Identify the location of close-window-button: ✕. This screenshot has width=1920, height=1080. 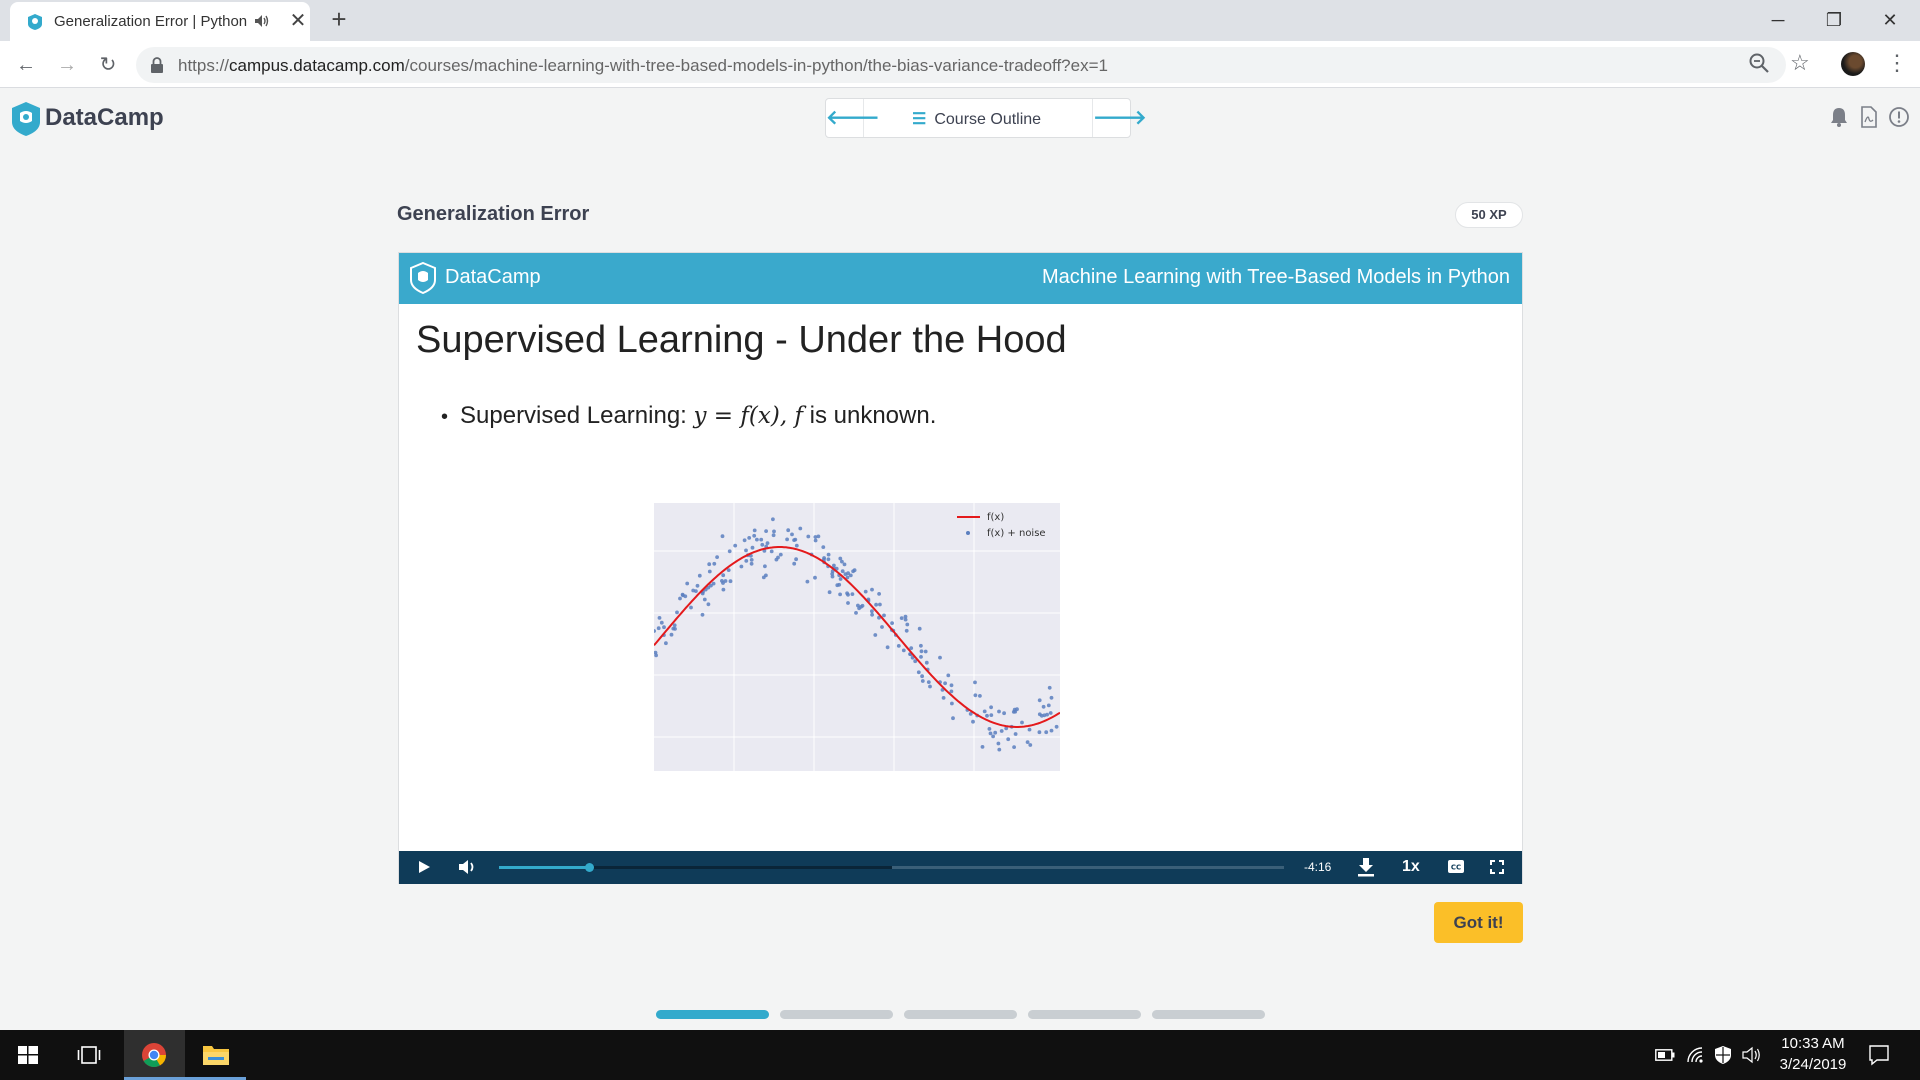
(1890, 20).